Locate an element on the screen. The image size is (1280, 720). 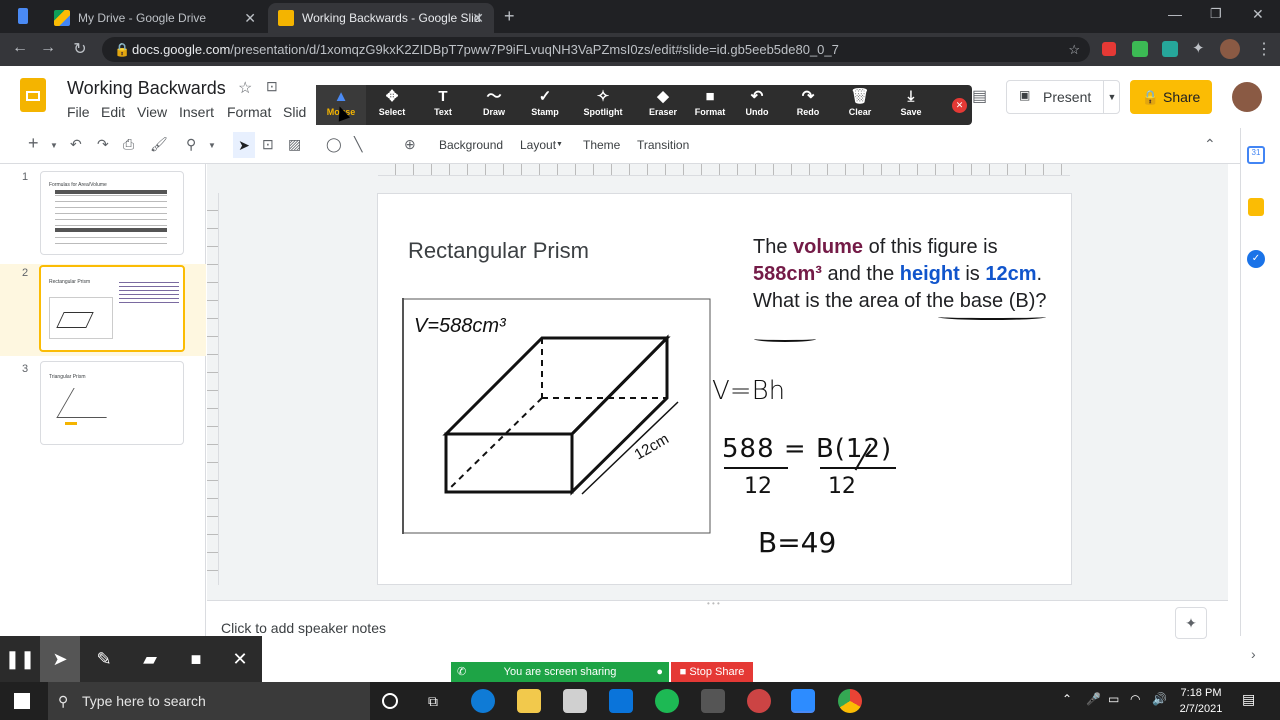
expand-panel-icon: › is located at coordinates (1253, 654).